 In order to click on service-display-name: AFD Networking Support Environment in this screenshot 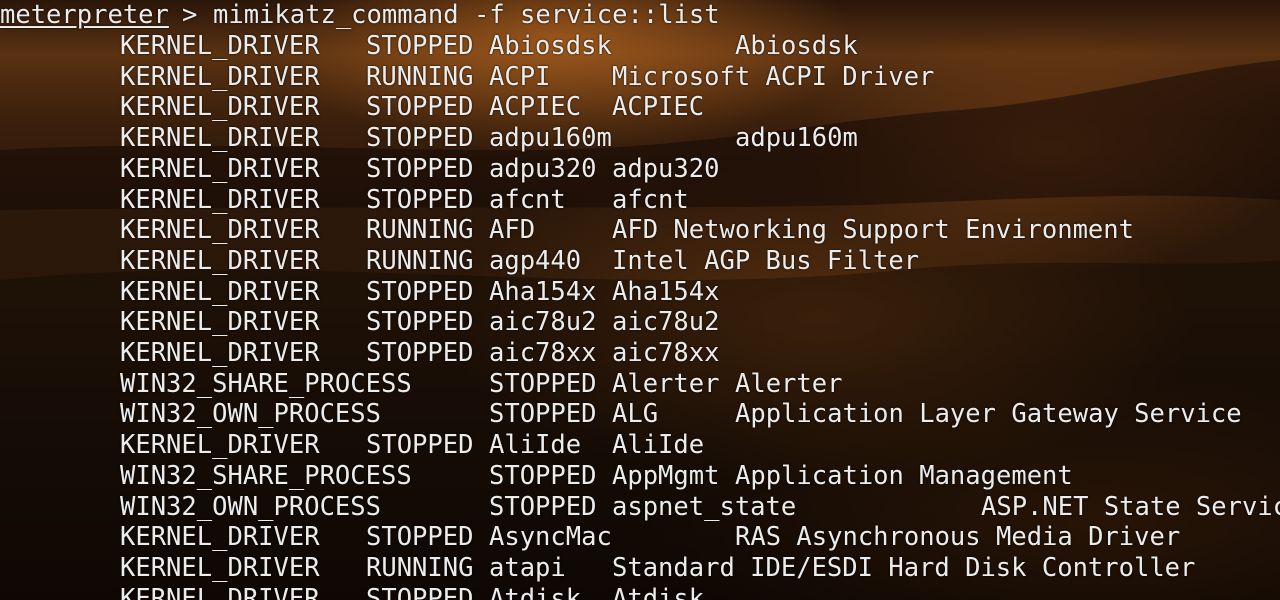, I will do `click(873, 230)`.